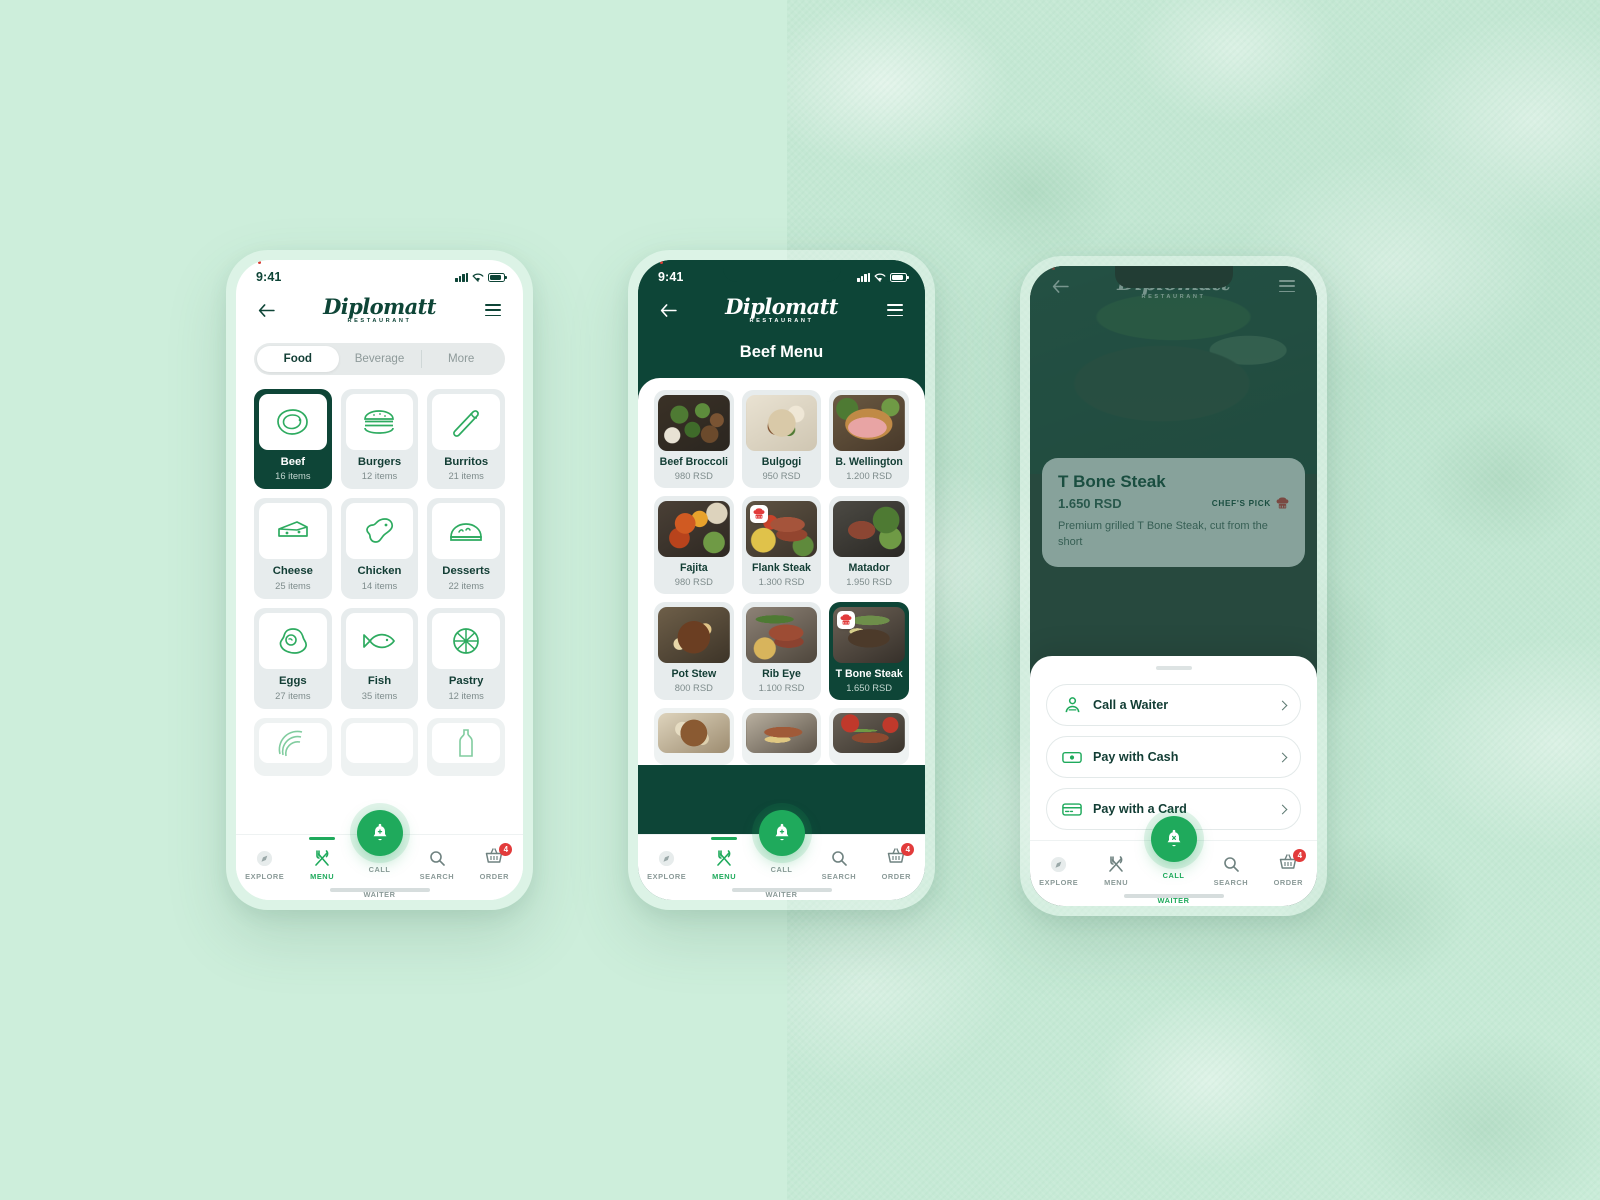 The width and height of the screenshot is (1600, 1200). What do you see at coordinates (781, 545) in the screenshot?
I see `dish-card-flank-steak: Flank Steak 1.300 RSD` at bounding box center [781, 545].